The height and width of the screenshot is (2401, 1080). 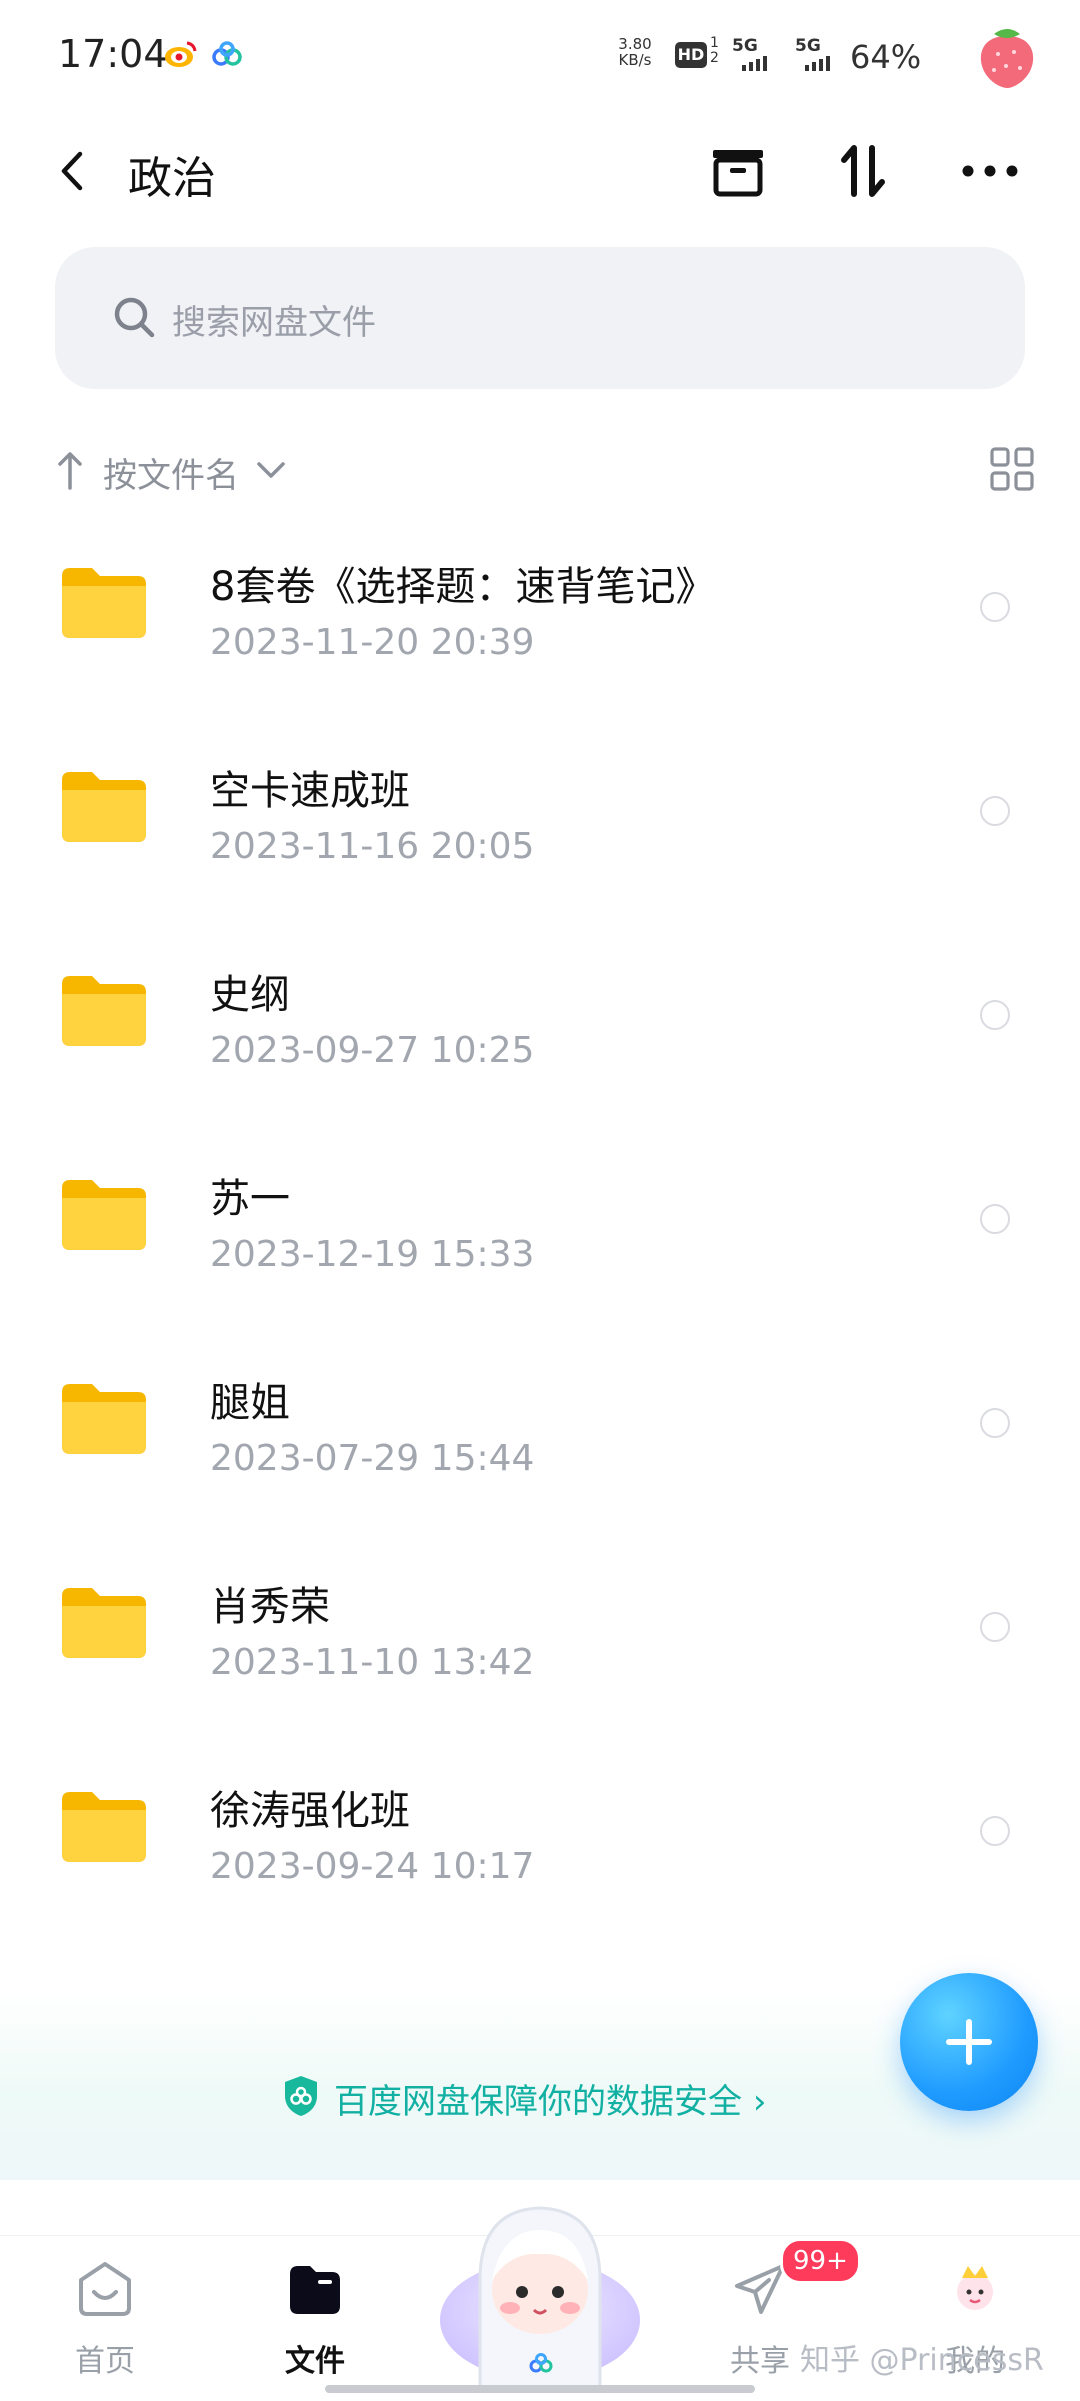 What do you see at coordinates (1012, 469) in the screenshot?
I see `grid-view-icon` at bounding box center [1012, 469].